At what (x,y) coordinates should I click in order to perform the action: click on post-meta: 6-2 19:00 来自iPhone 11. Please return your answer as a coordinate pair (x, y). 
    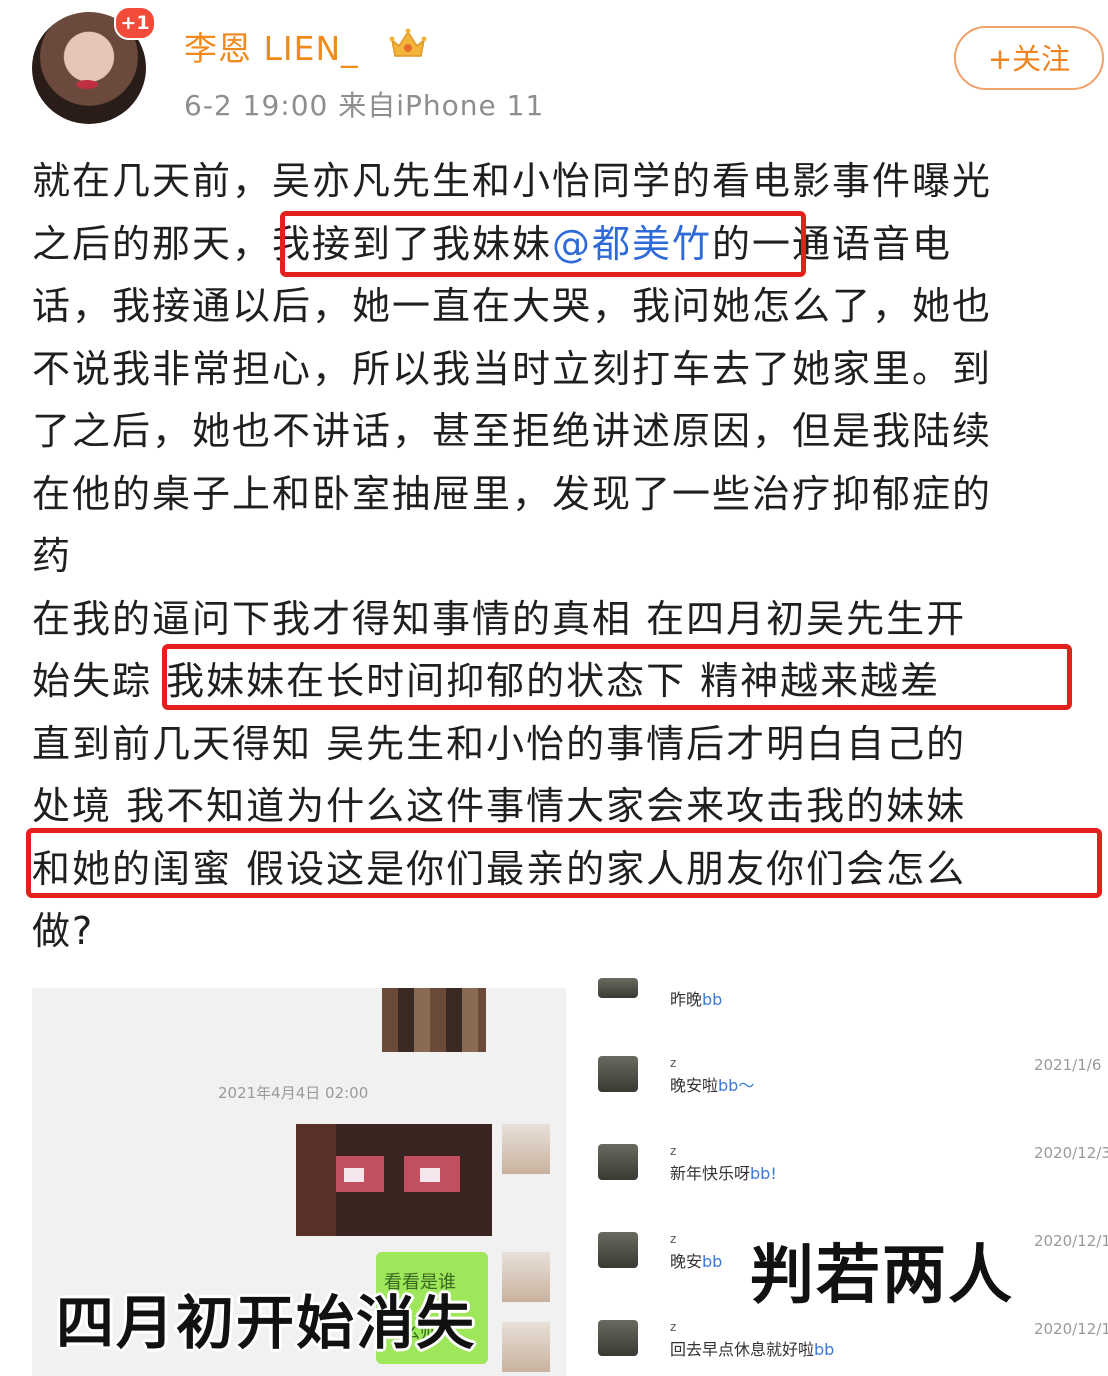
    Looking at the image, I should click on (364, 105).